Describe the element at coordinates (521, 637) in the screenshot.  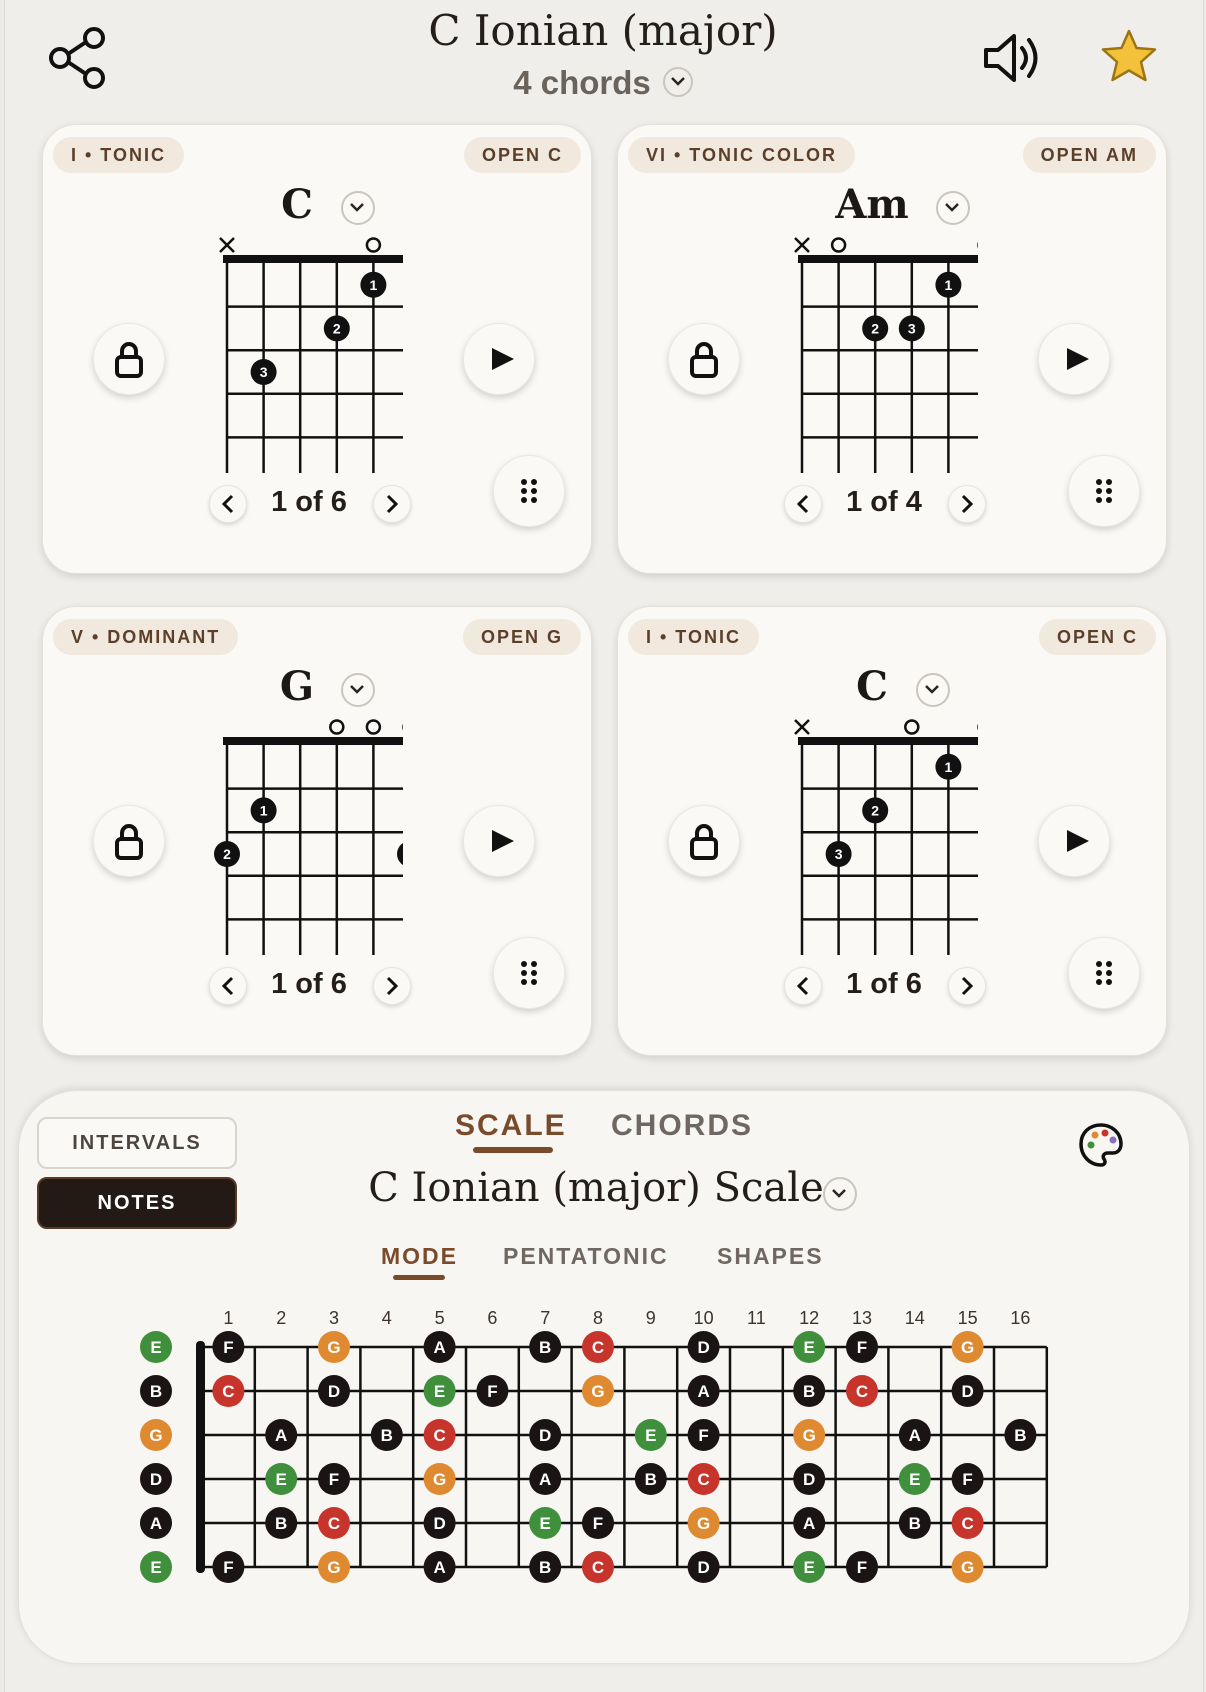
I see `voicing-badge: OPEN G` at that location.